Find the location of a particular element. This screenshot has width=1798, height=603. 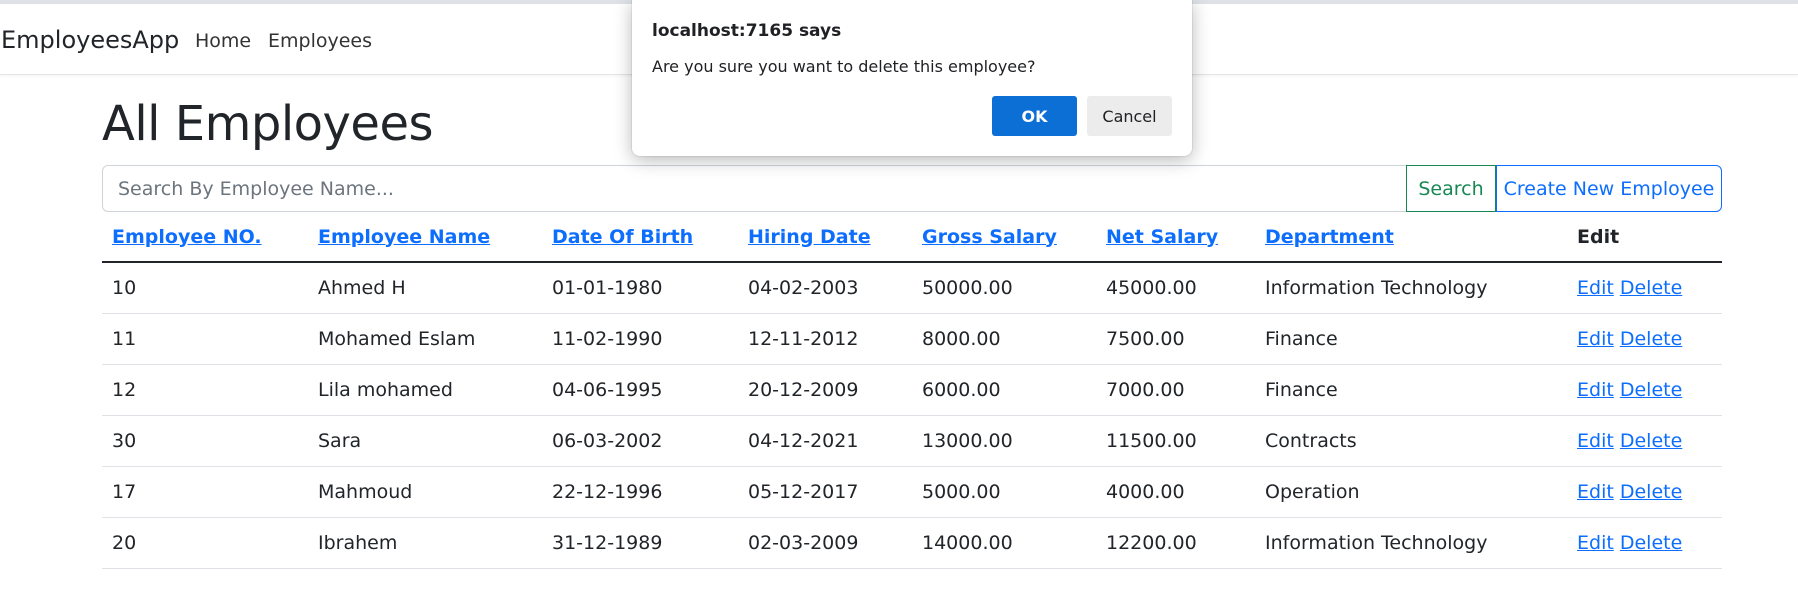

cell-employee-no: 10 is located at coordinates (205, 288).